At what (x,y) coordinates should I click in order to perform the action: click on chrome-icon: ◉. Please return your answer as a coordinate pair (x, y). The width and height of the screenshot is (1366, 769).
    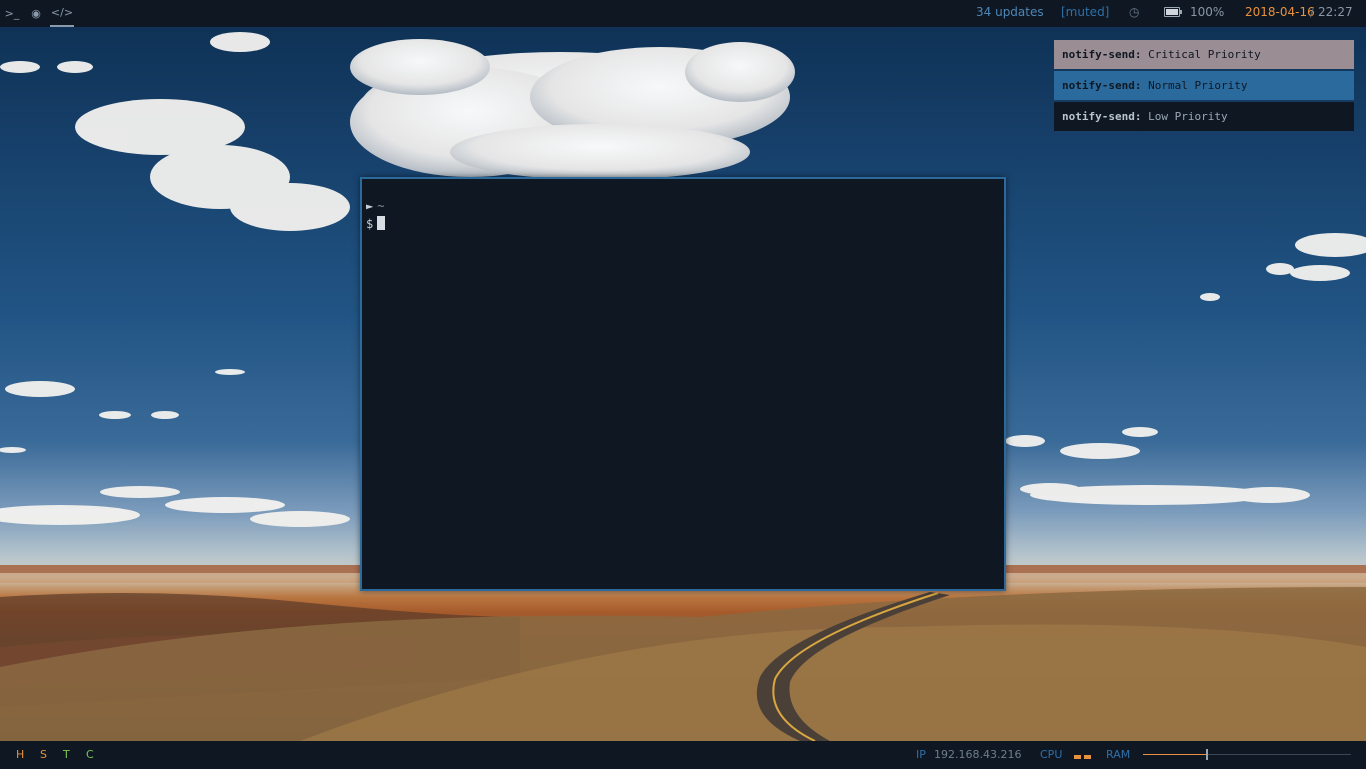
    Looking at the image, I should click on (36, 13).